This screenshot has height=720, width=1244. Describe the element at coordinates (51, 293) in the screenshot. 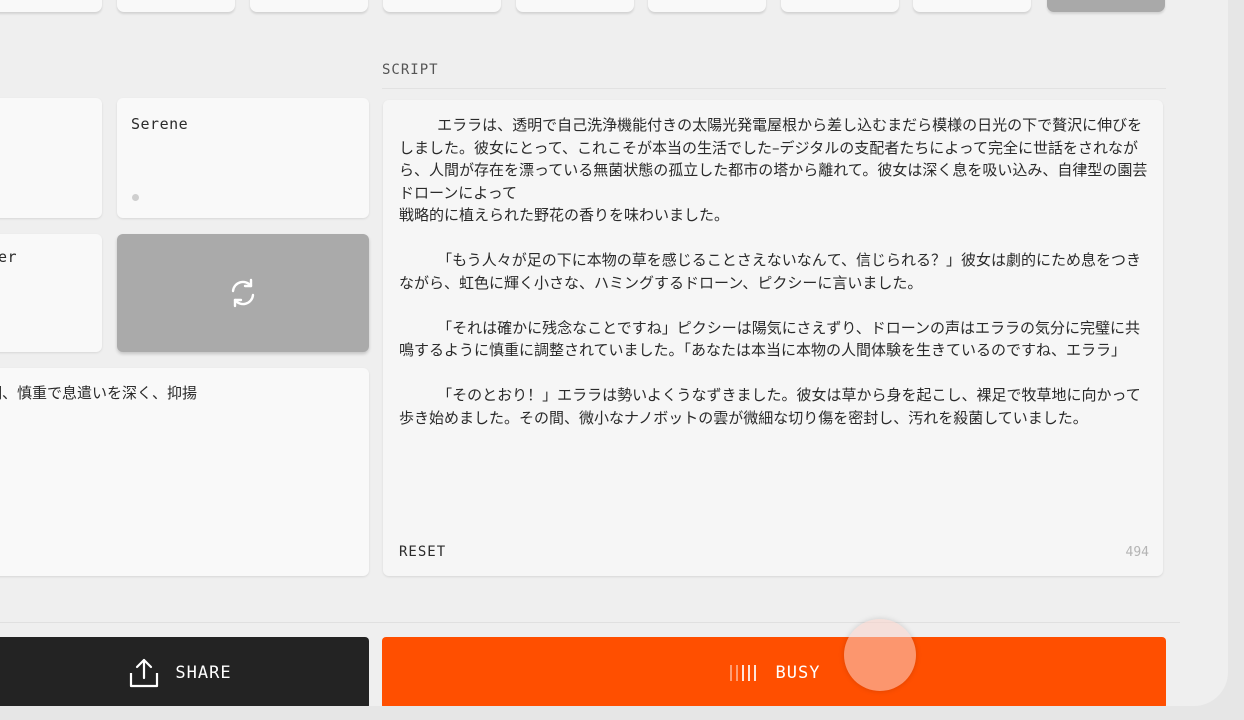

I see `voice-card-left-bottom: er` at that location.